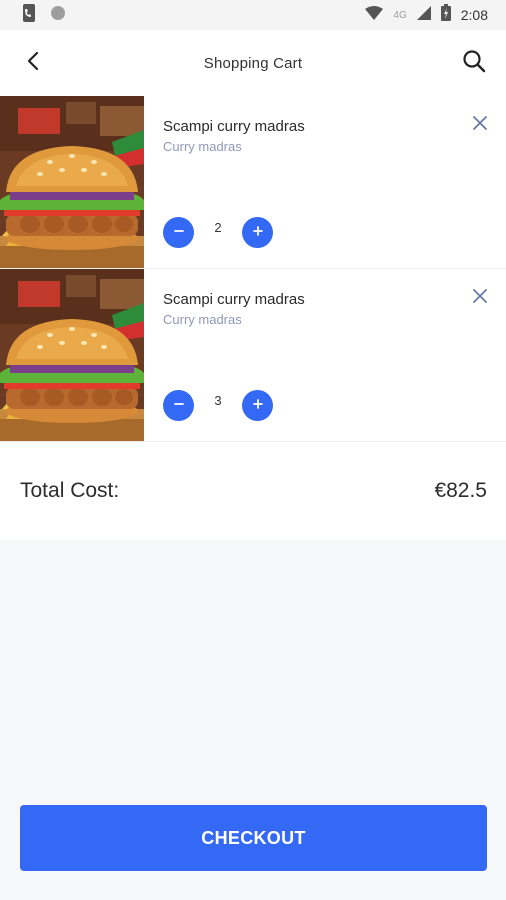  I want to click on wifi-icon, so click(374, 15).